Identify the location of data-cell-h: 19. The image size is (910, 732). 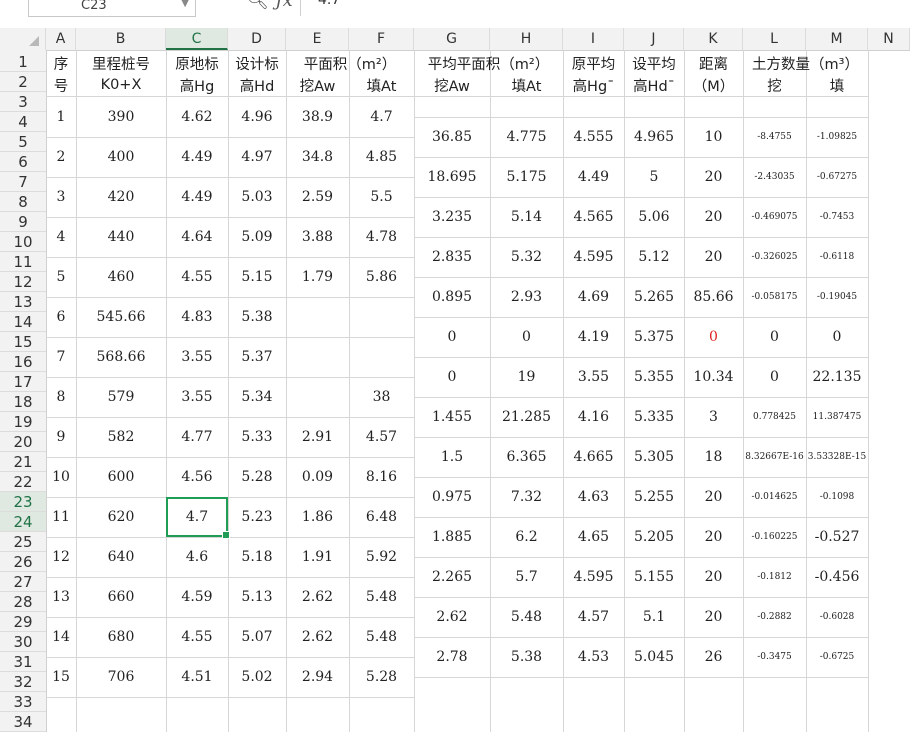
(526, 377).